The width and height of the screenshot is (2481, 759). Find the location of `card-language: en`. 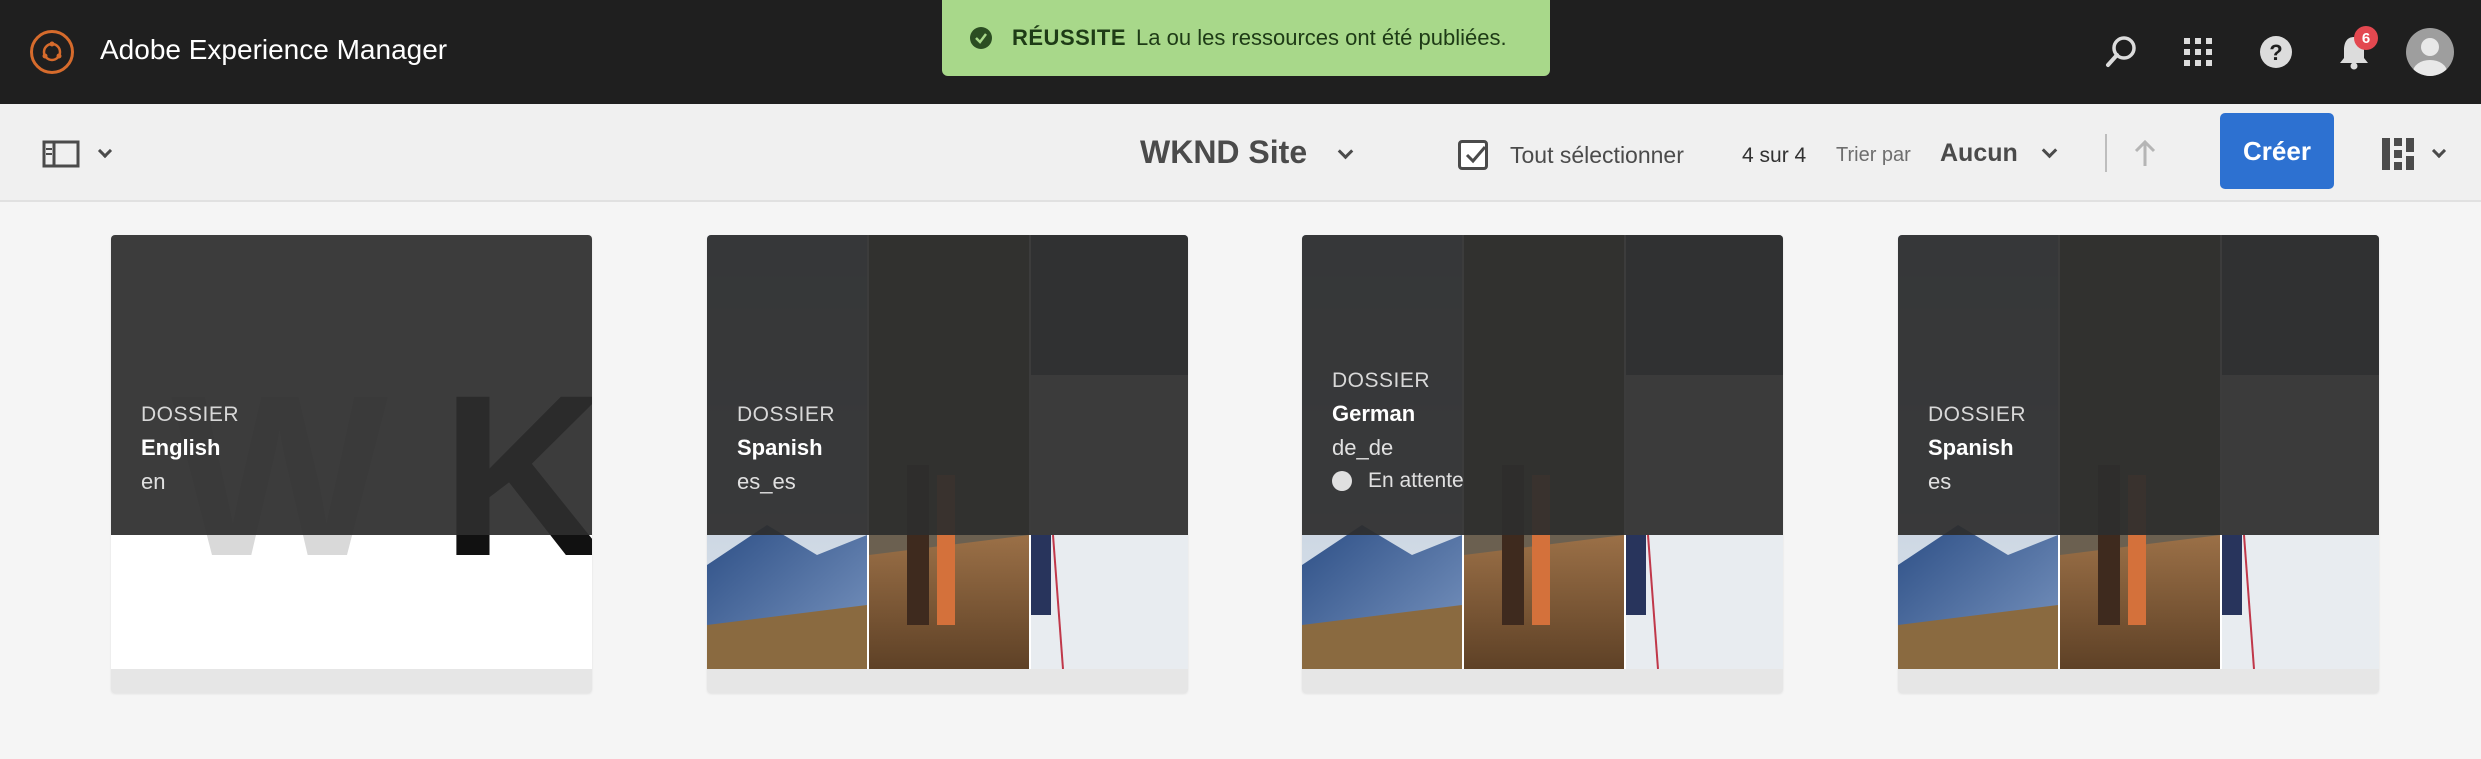

card-language: en is located at coordinates (153, 481).